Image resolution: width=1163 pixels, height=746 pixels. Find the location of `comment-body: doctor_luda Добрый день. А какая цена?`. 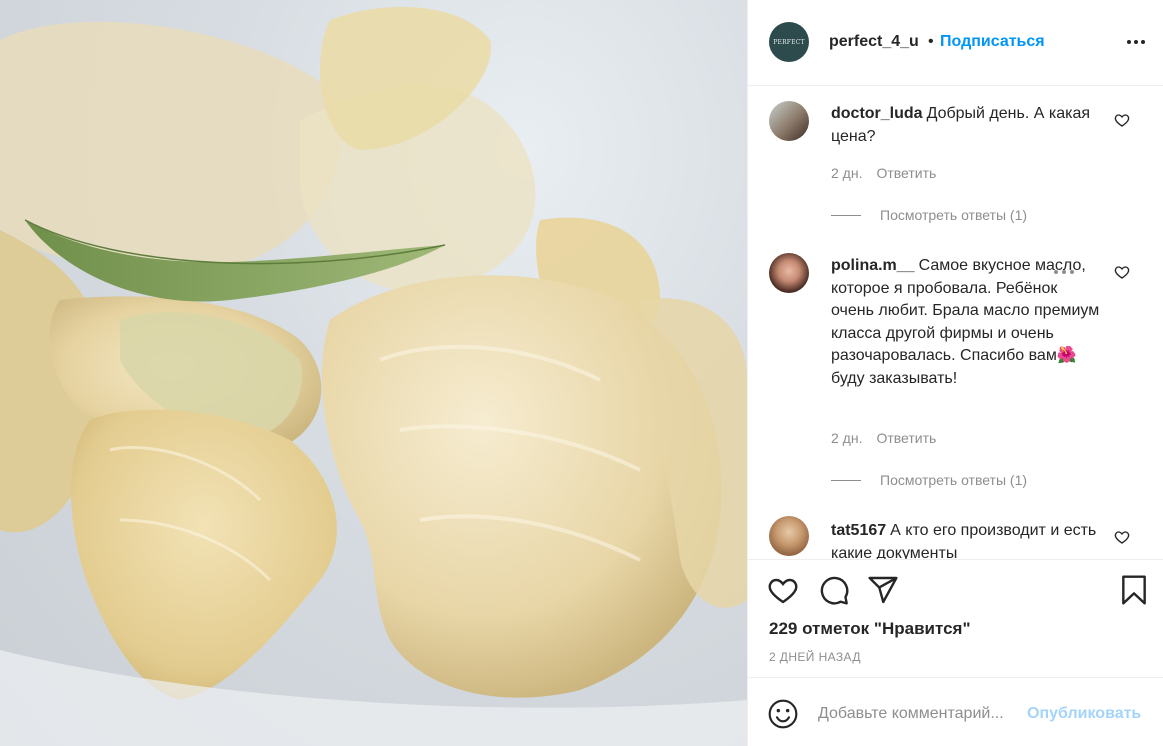

comment-body: doctor_luda Добрый день. А какая цена? is located at coordinates (966, 125).